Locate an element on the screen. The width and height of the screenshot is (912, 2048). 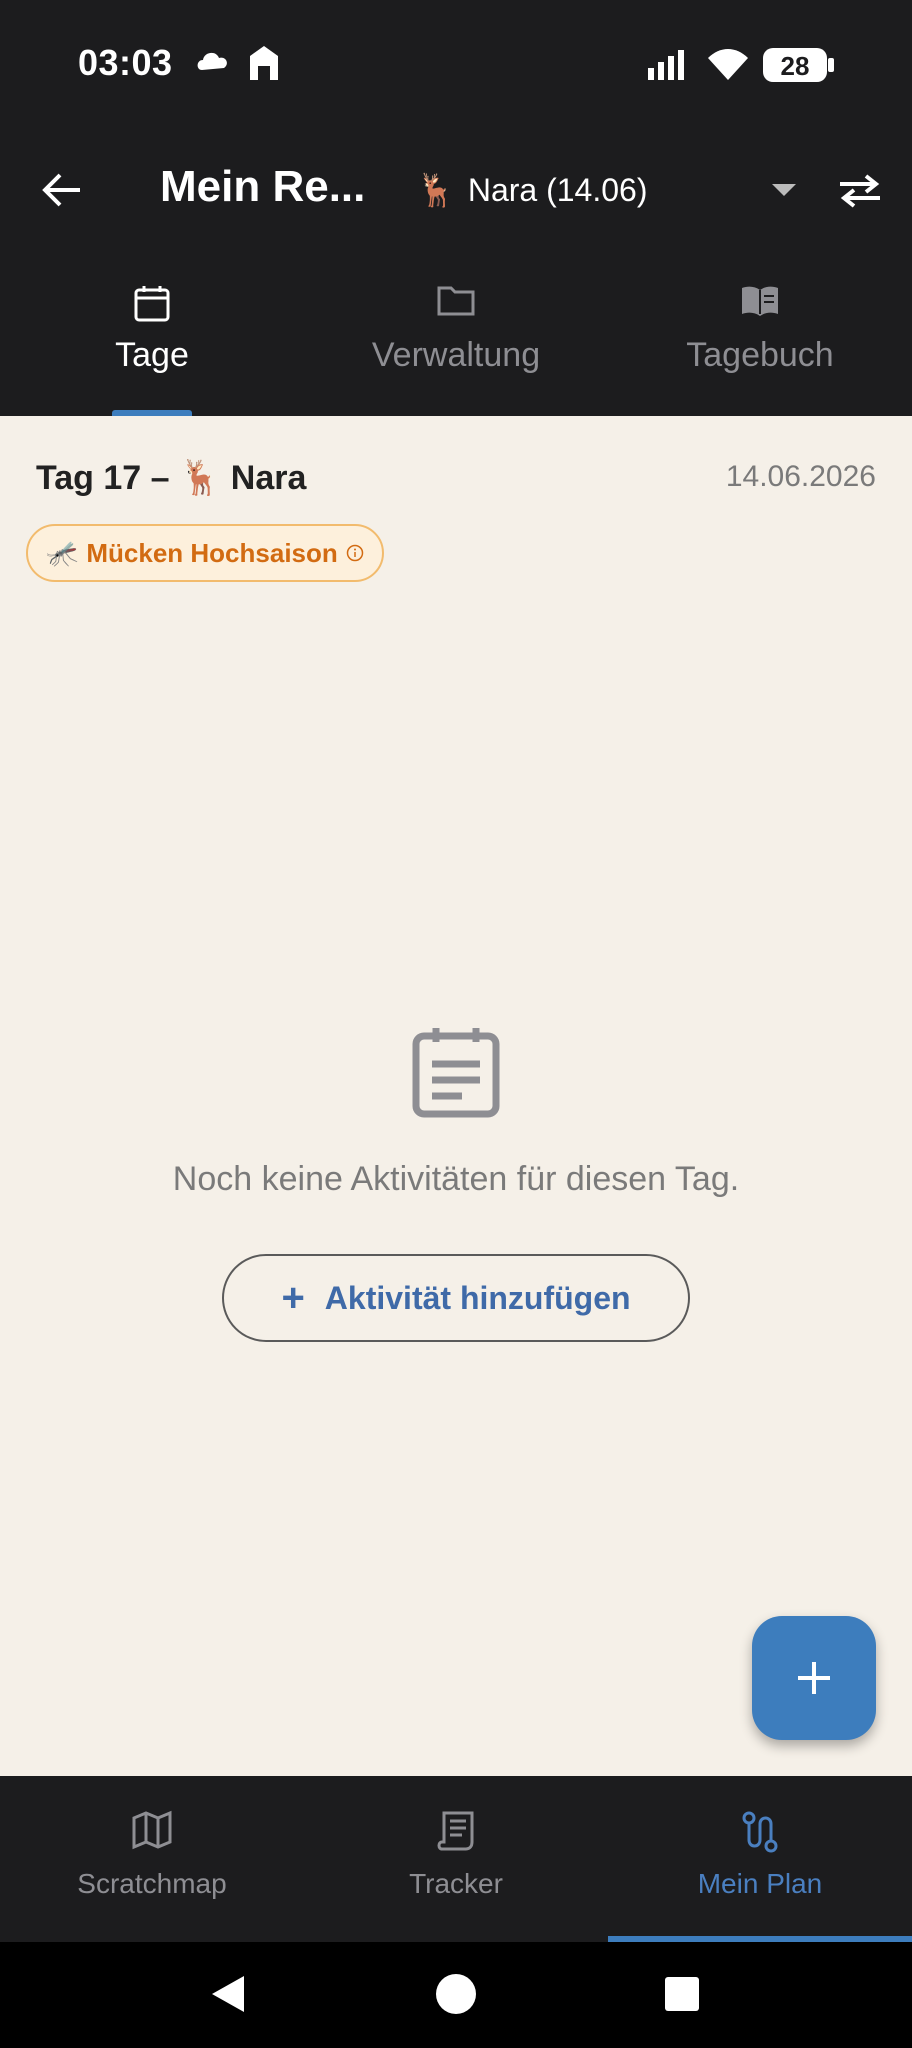
tab-verwaltung: Verwaltung is located at coordinates (456, 338).